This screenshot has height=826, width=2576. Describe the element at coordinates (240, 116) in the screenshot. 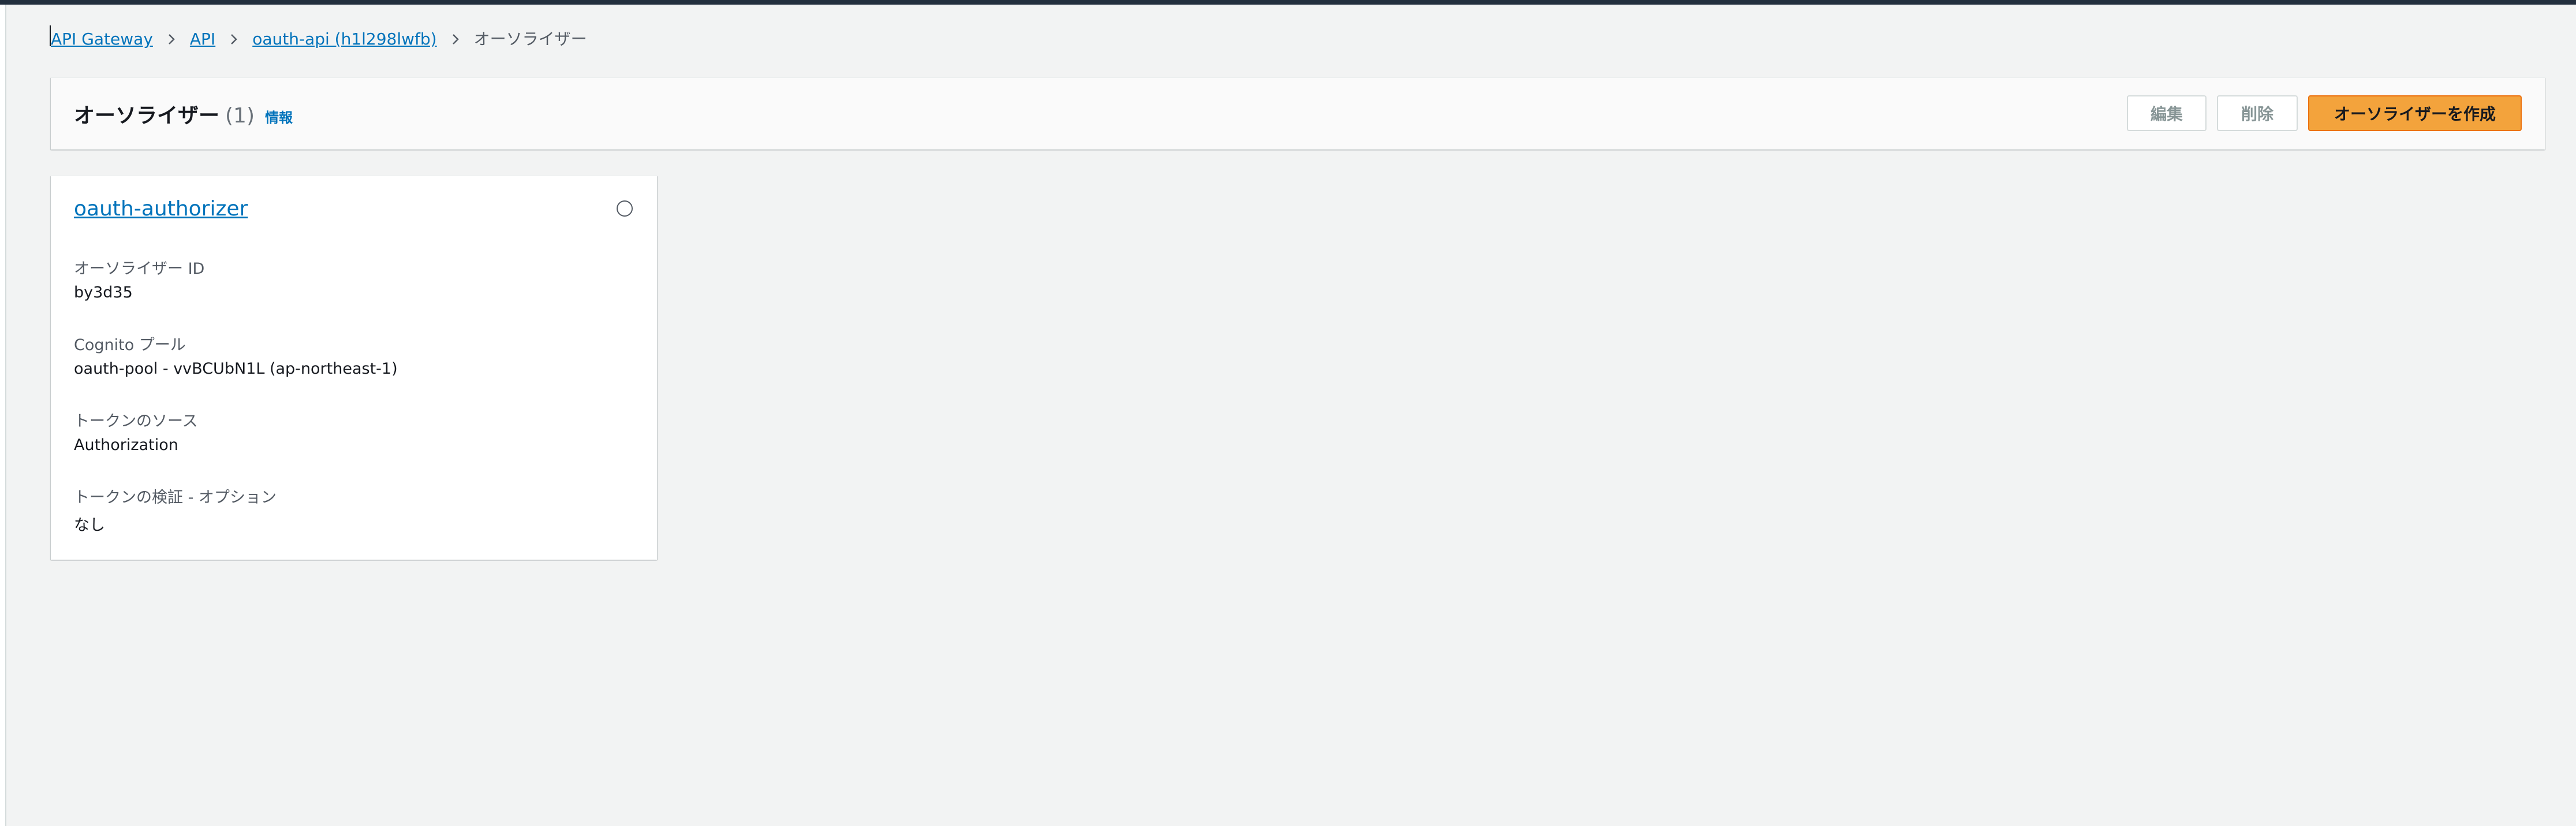

I see `authorizer-count: (1)` at that location.